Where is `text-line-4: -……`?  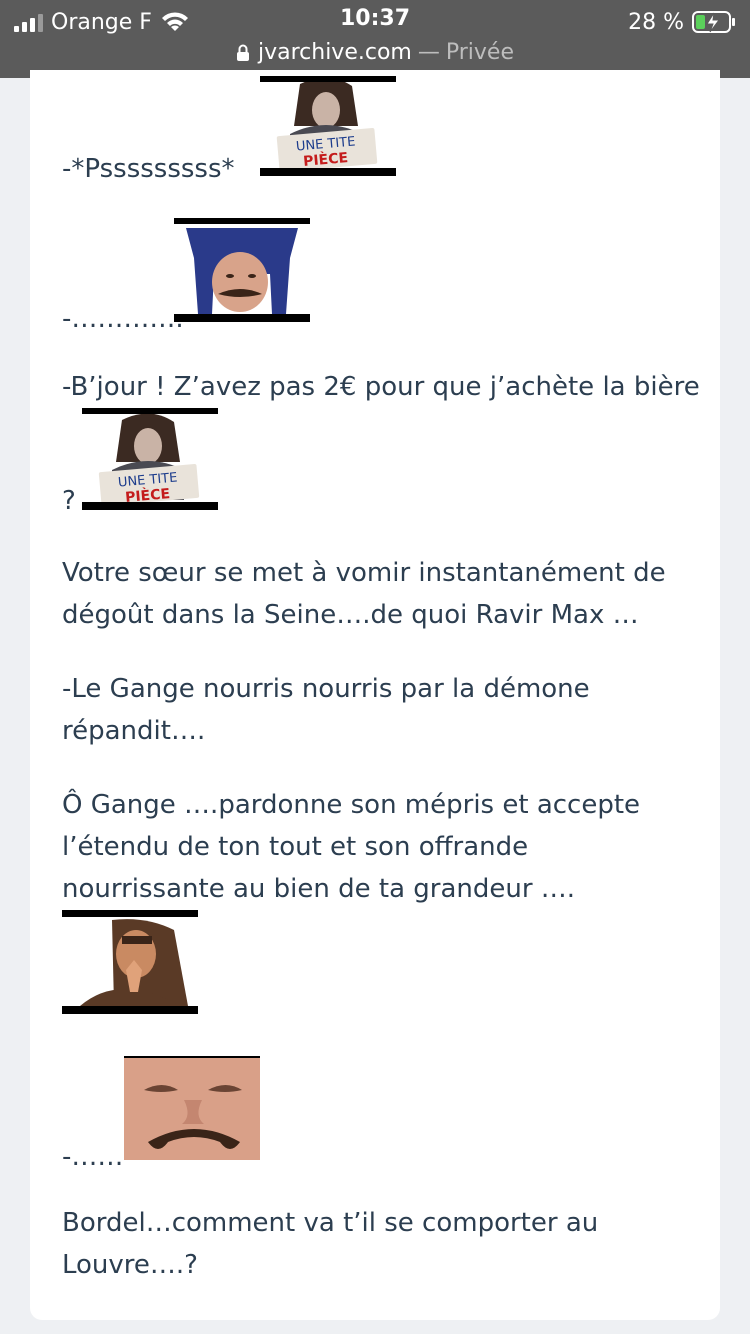
text-line-4: -…… is located at coordinates (93, 1157).